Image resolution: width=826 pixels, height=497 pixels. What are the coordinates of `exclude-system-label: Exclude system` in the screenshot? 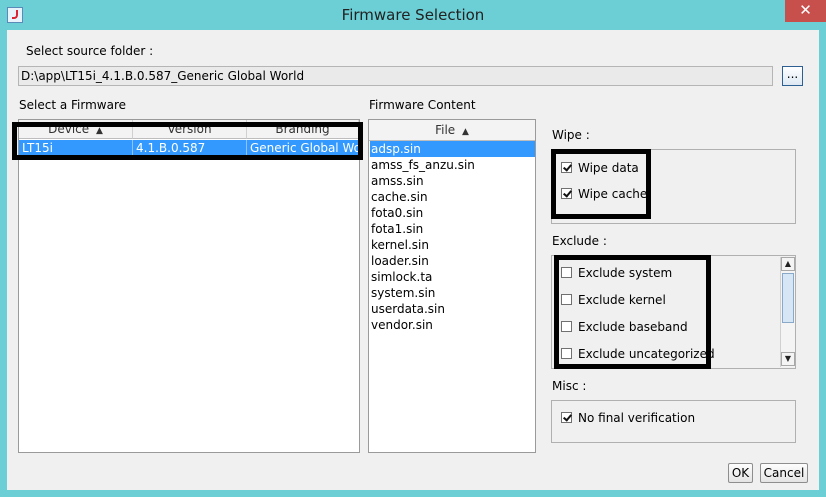 It's located at (625, 273).